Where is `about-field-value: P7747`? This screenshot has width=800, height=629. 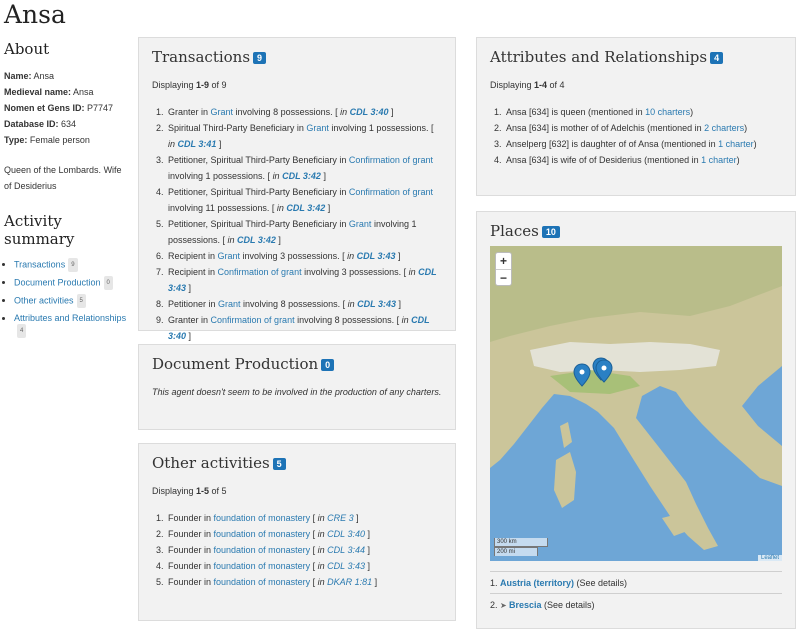
about-field-value: P7747 is located at coordinates (99, 108).